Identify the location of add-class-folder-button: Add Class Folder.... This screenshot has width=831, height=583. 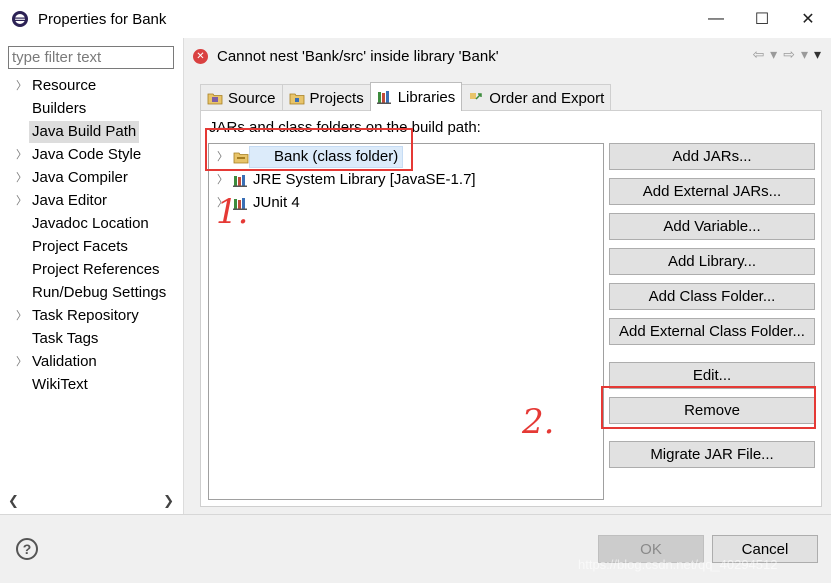
(712, 296).